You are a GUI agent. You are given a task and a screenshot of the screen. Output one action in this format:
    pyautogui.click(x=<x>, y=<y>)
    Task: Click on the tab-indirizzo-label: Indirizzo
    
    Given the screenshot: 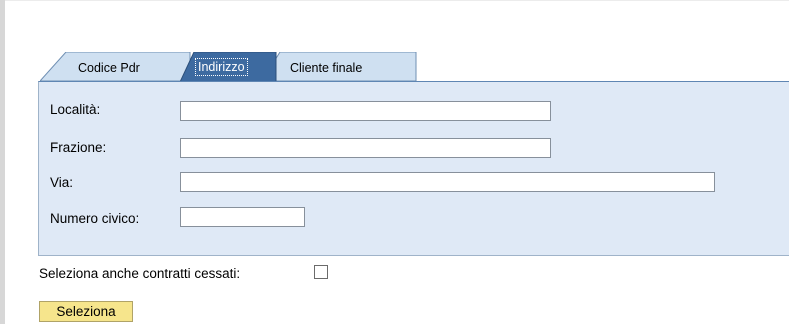 What is the action you would take?
    pyautogui.click(x=221, y=67)
    